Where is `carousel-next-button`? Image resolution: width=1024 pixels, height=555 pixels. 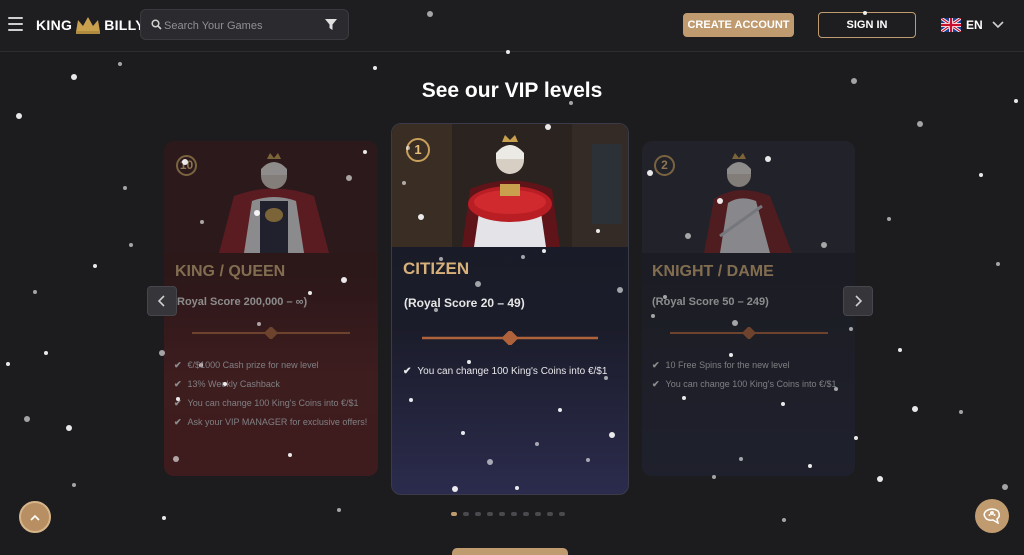
carousel-next-button is located at coordinates (858, 301).